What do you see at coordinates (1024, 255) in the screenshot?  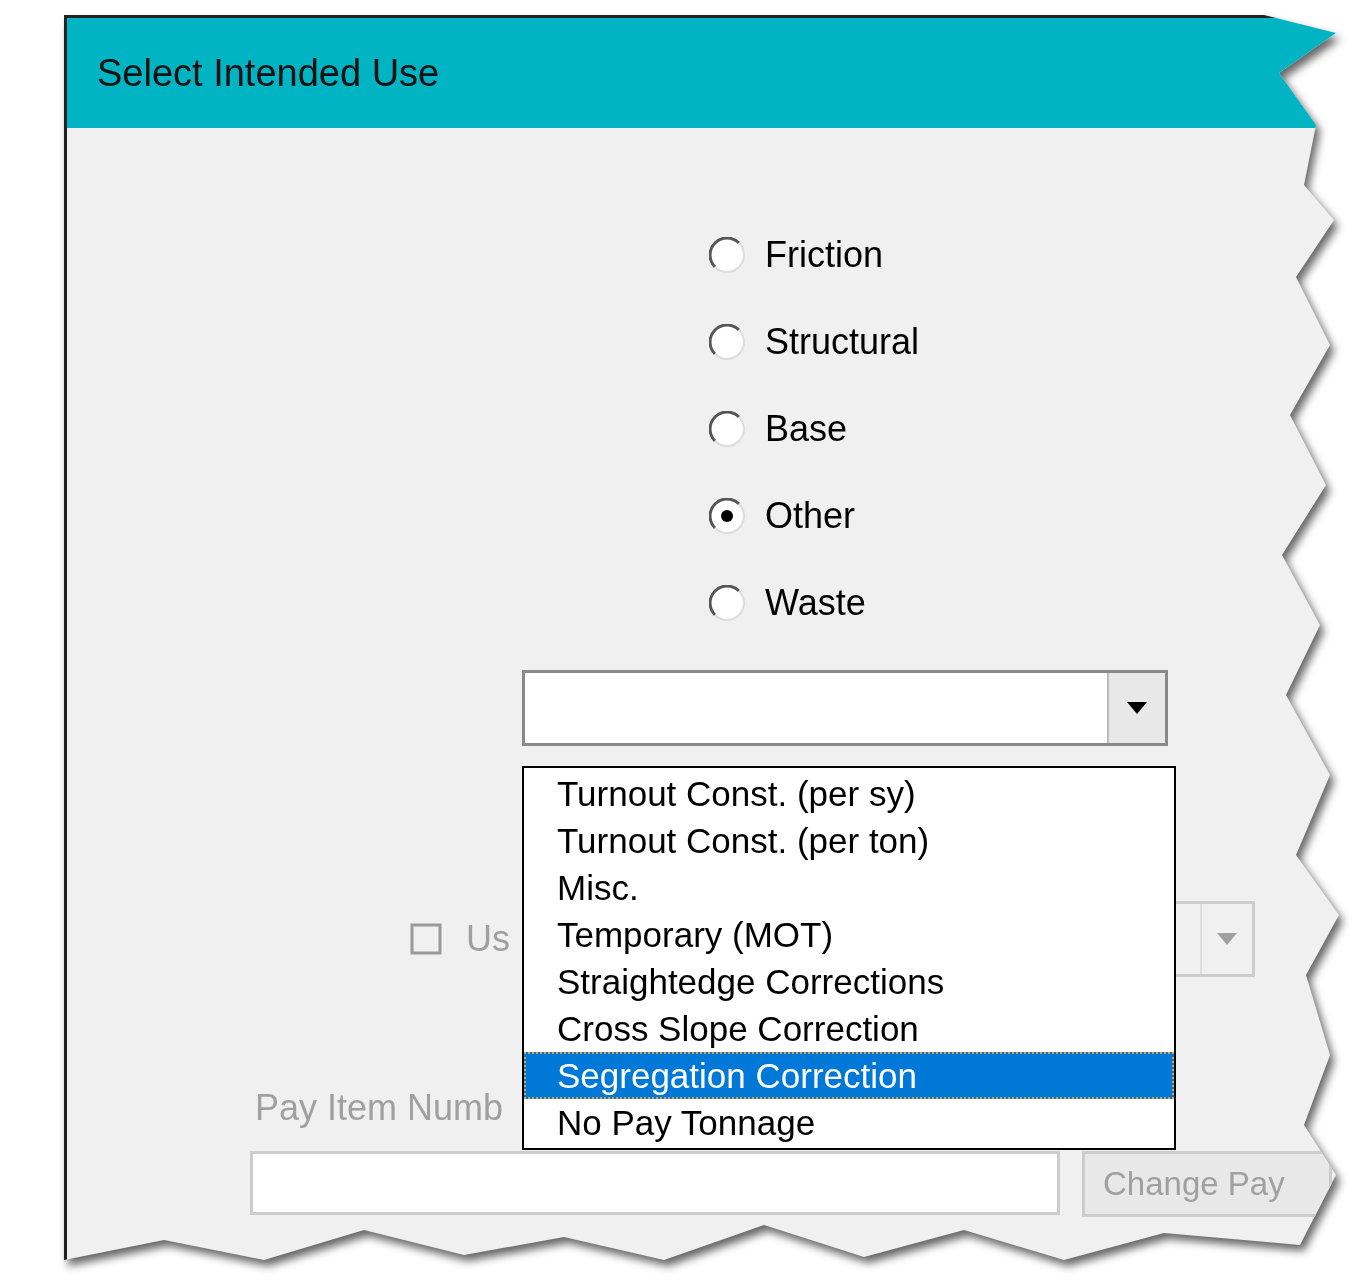 I see `radio-option: Friction` at bounding box center [1024, 255].